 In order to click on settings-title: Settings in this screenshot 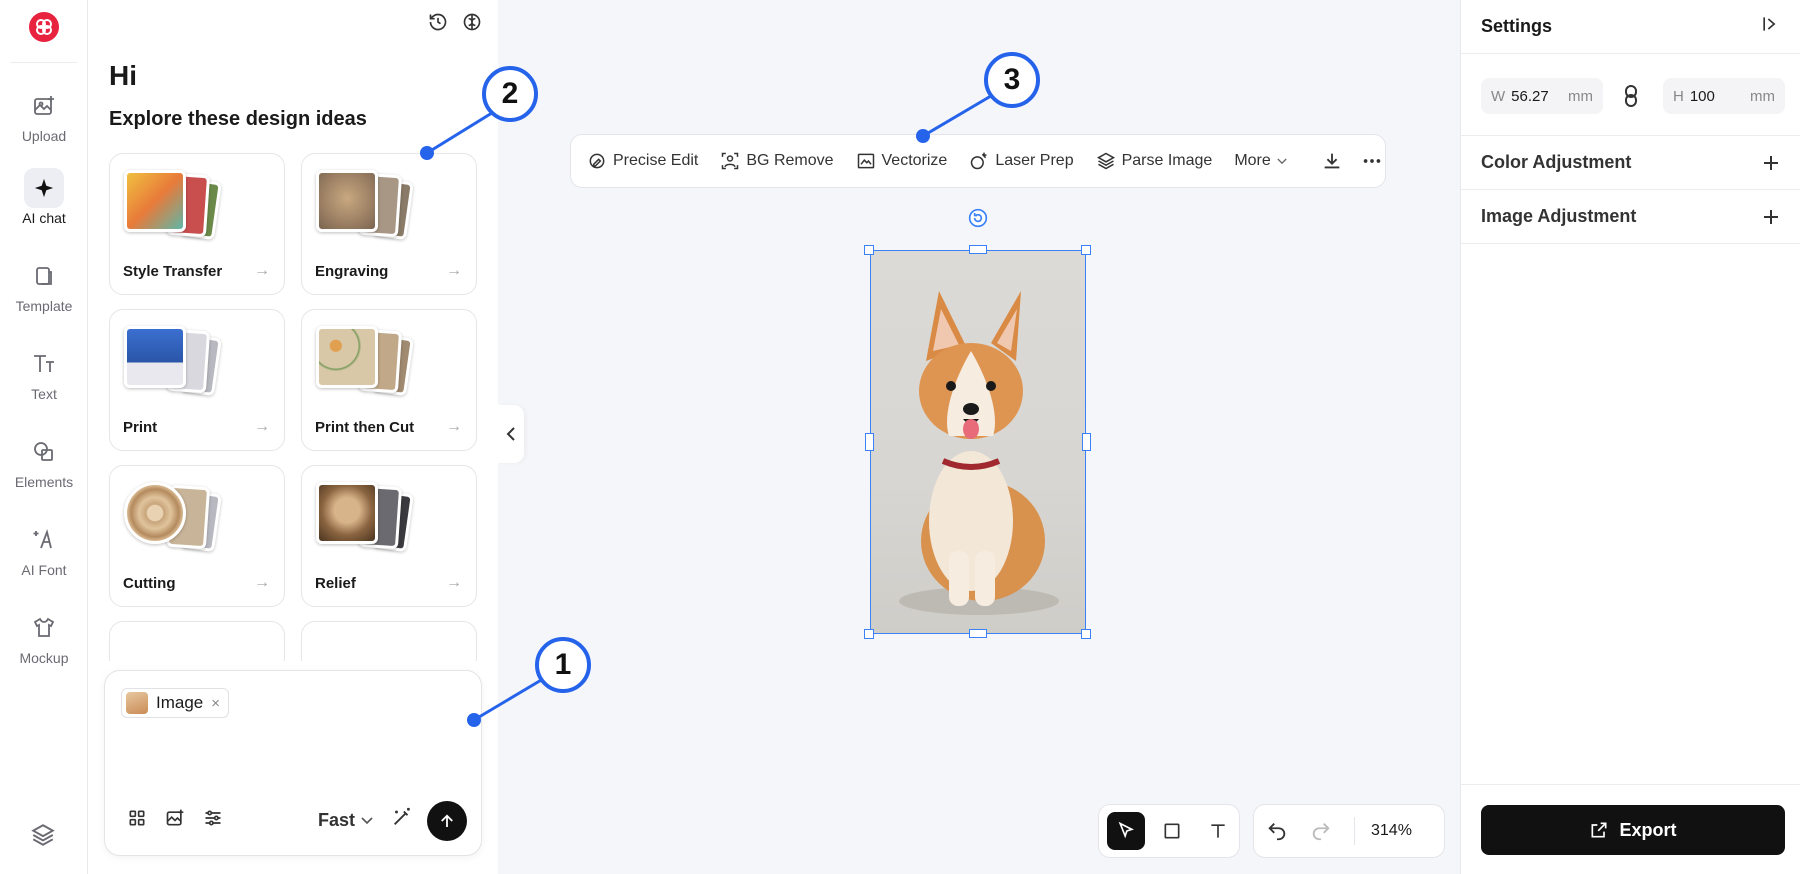, I will do `click(1517, 26)`.